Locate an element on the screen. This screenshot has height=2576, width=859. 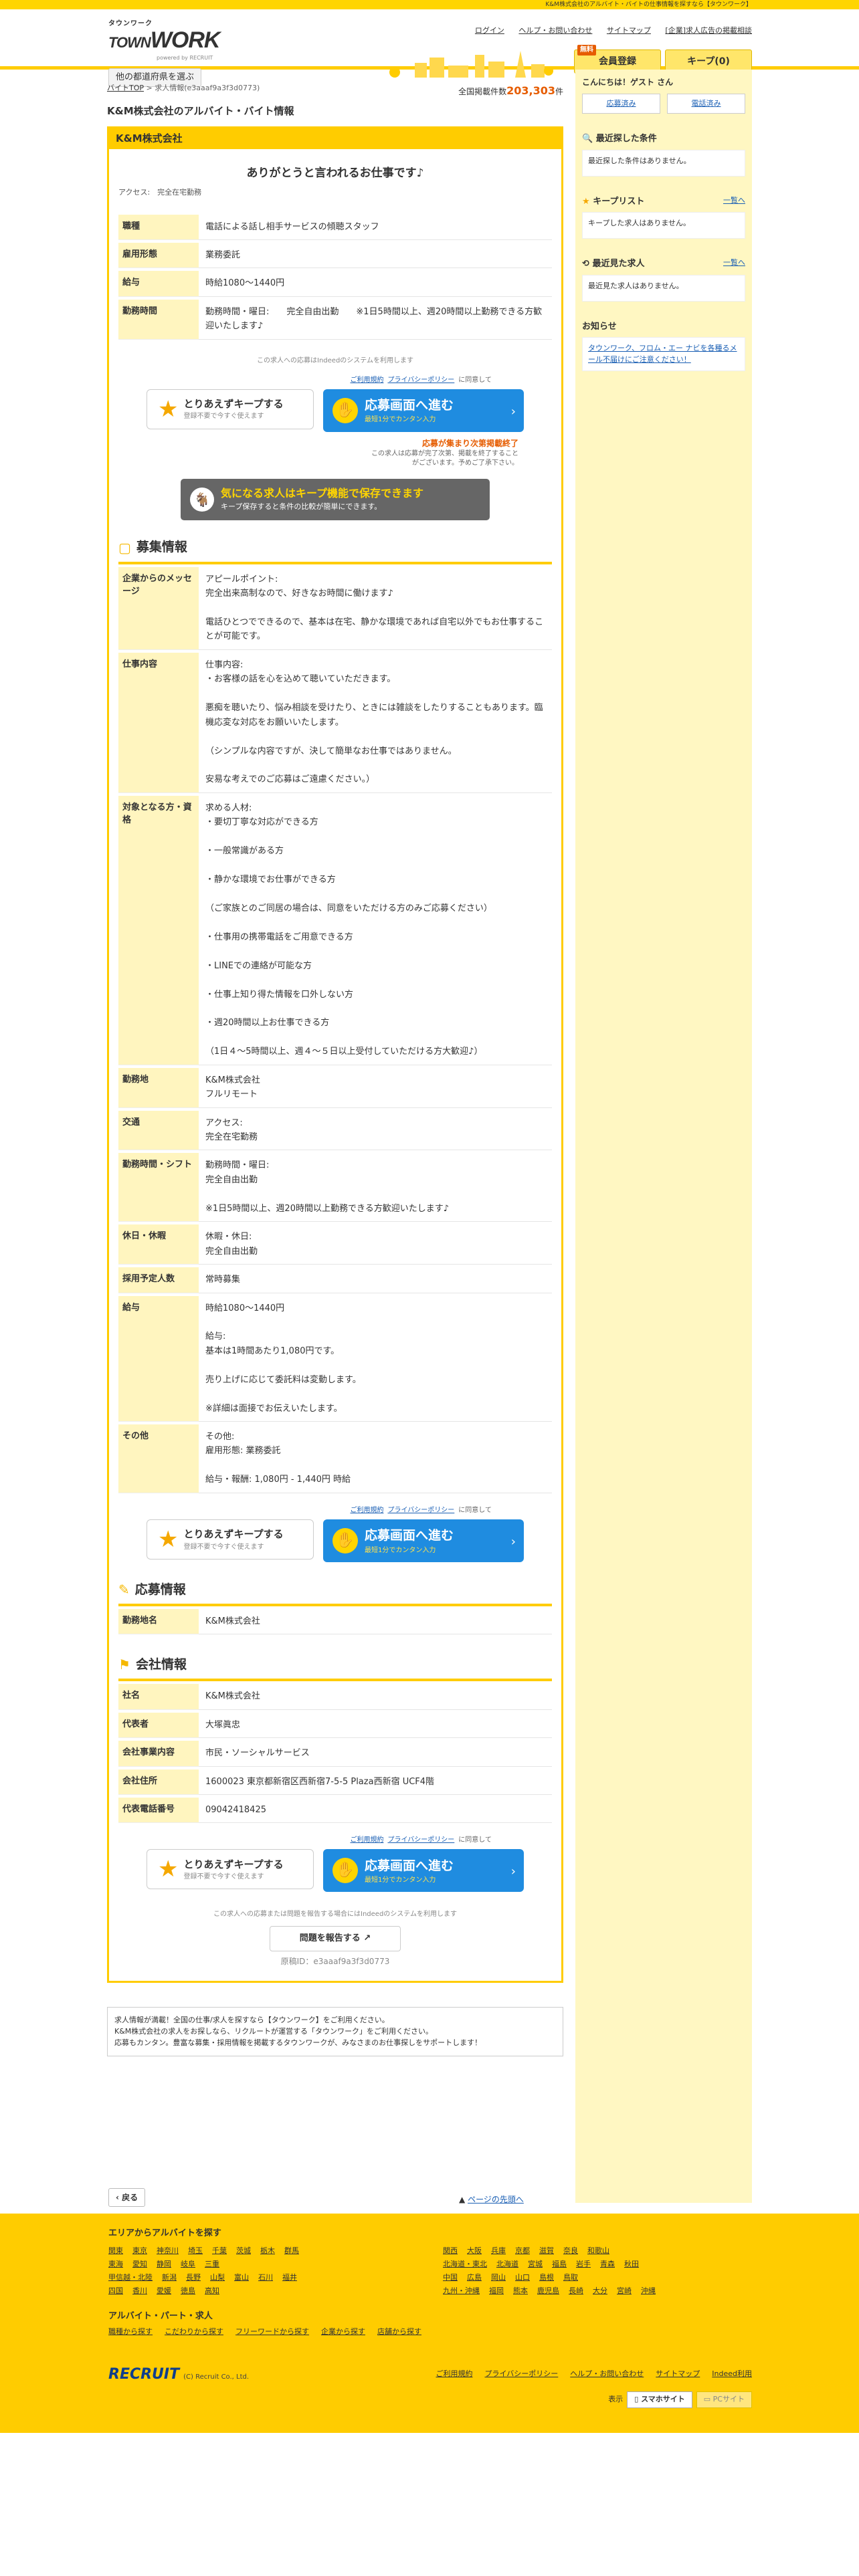
table-row: 採用予定人数 常時募集 is located at coordinates (335, 1280).